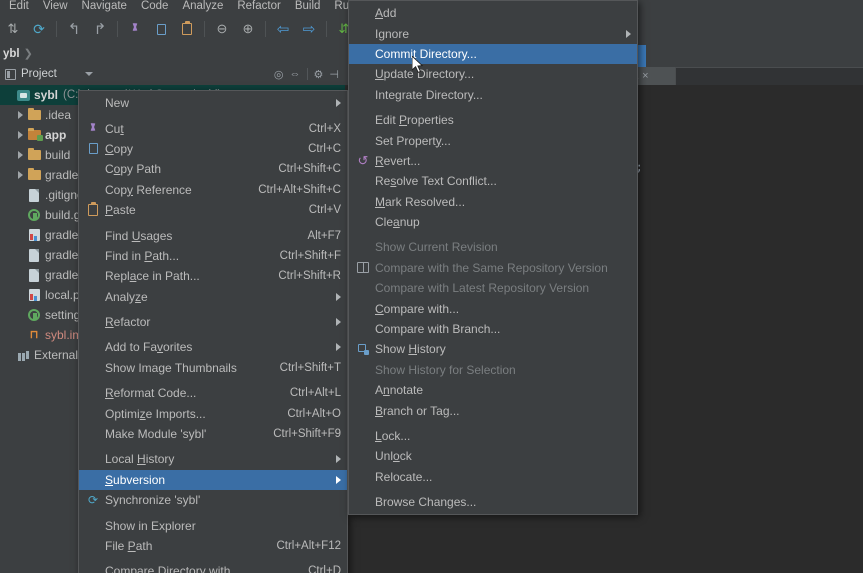 This screenshot has height=573, width=863. What do you see at coordinates (363, 161) in the screenshot?
I see `revert-icon: ↺` at bounding box center [363, 161].